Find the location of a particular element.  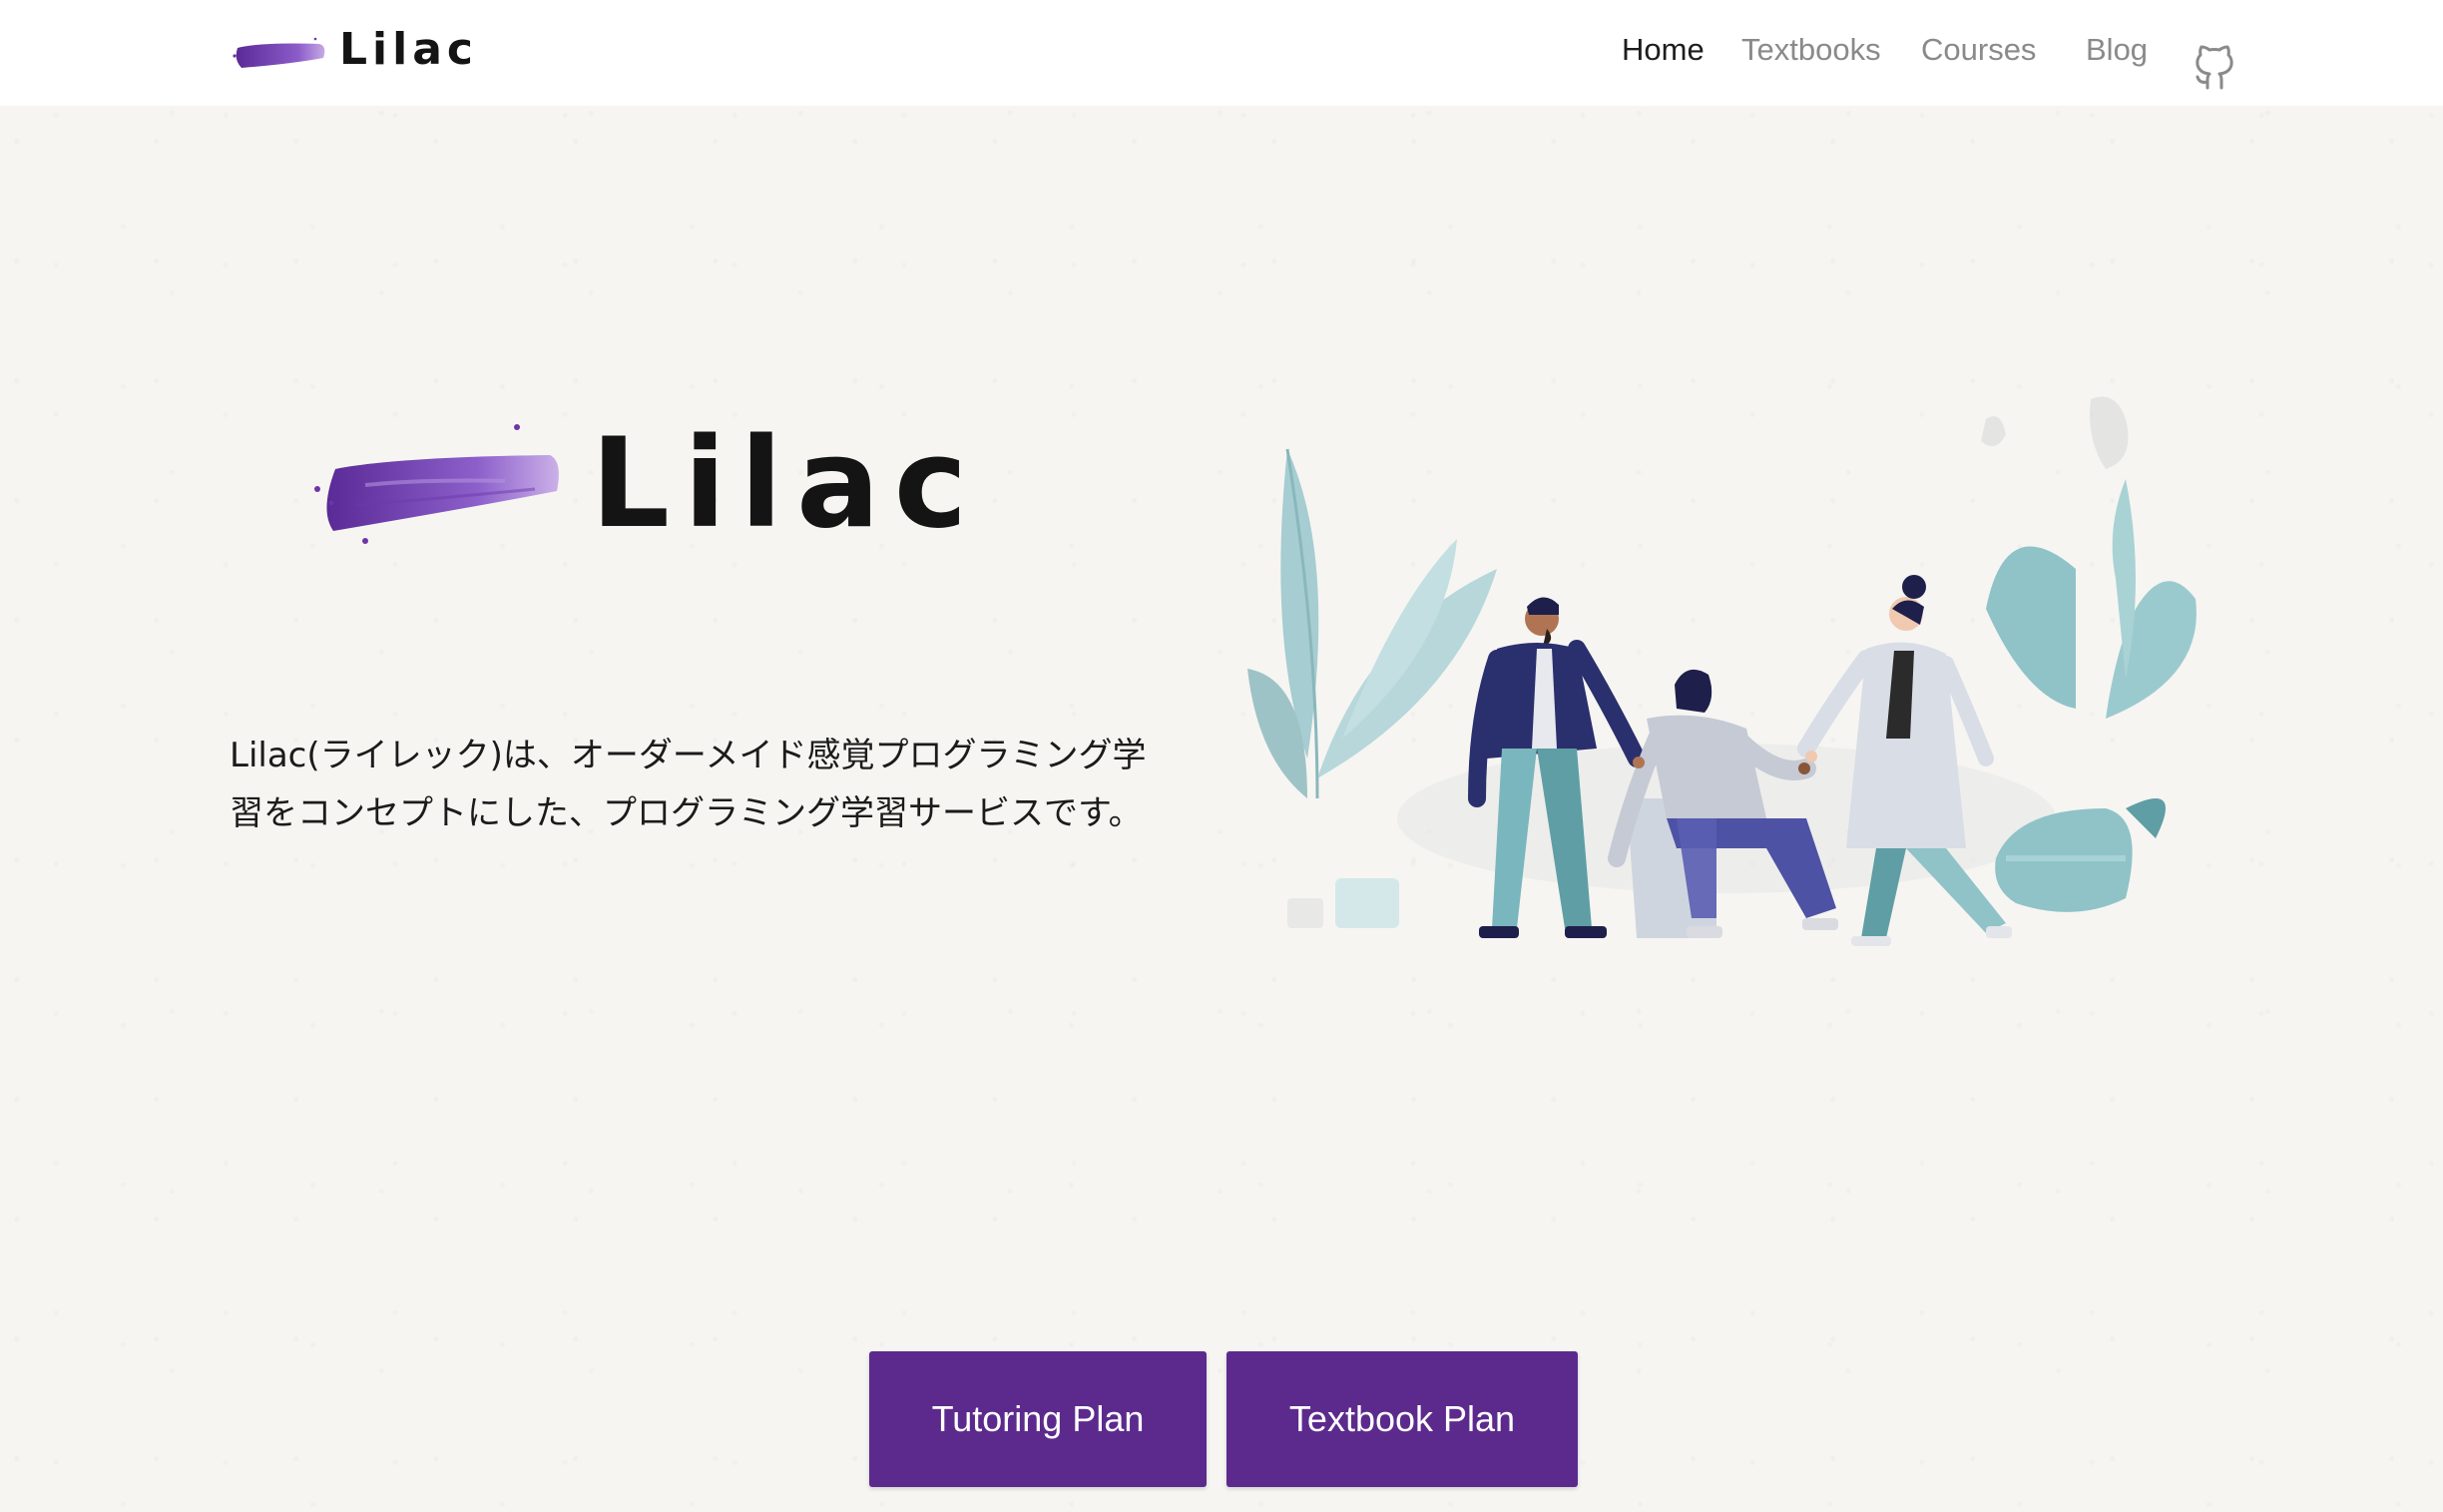

nav-blog: Blog is located at coordinates (2117, 50).